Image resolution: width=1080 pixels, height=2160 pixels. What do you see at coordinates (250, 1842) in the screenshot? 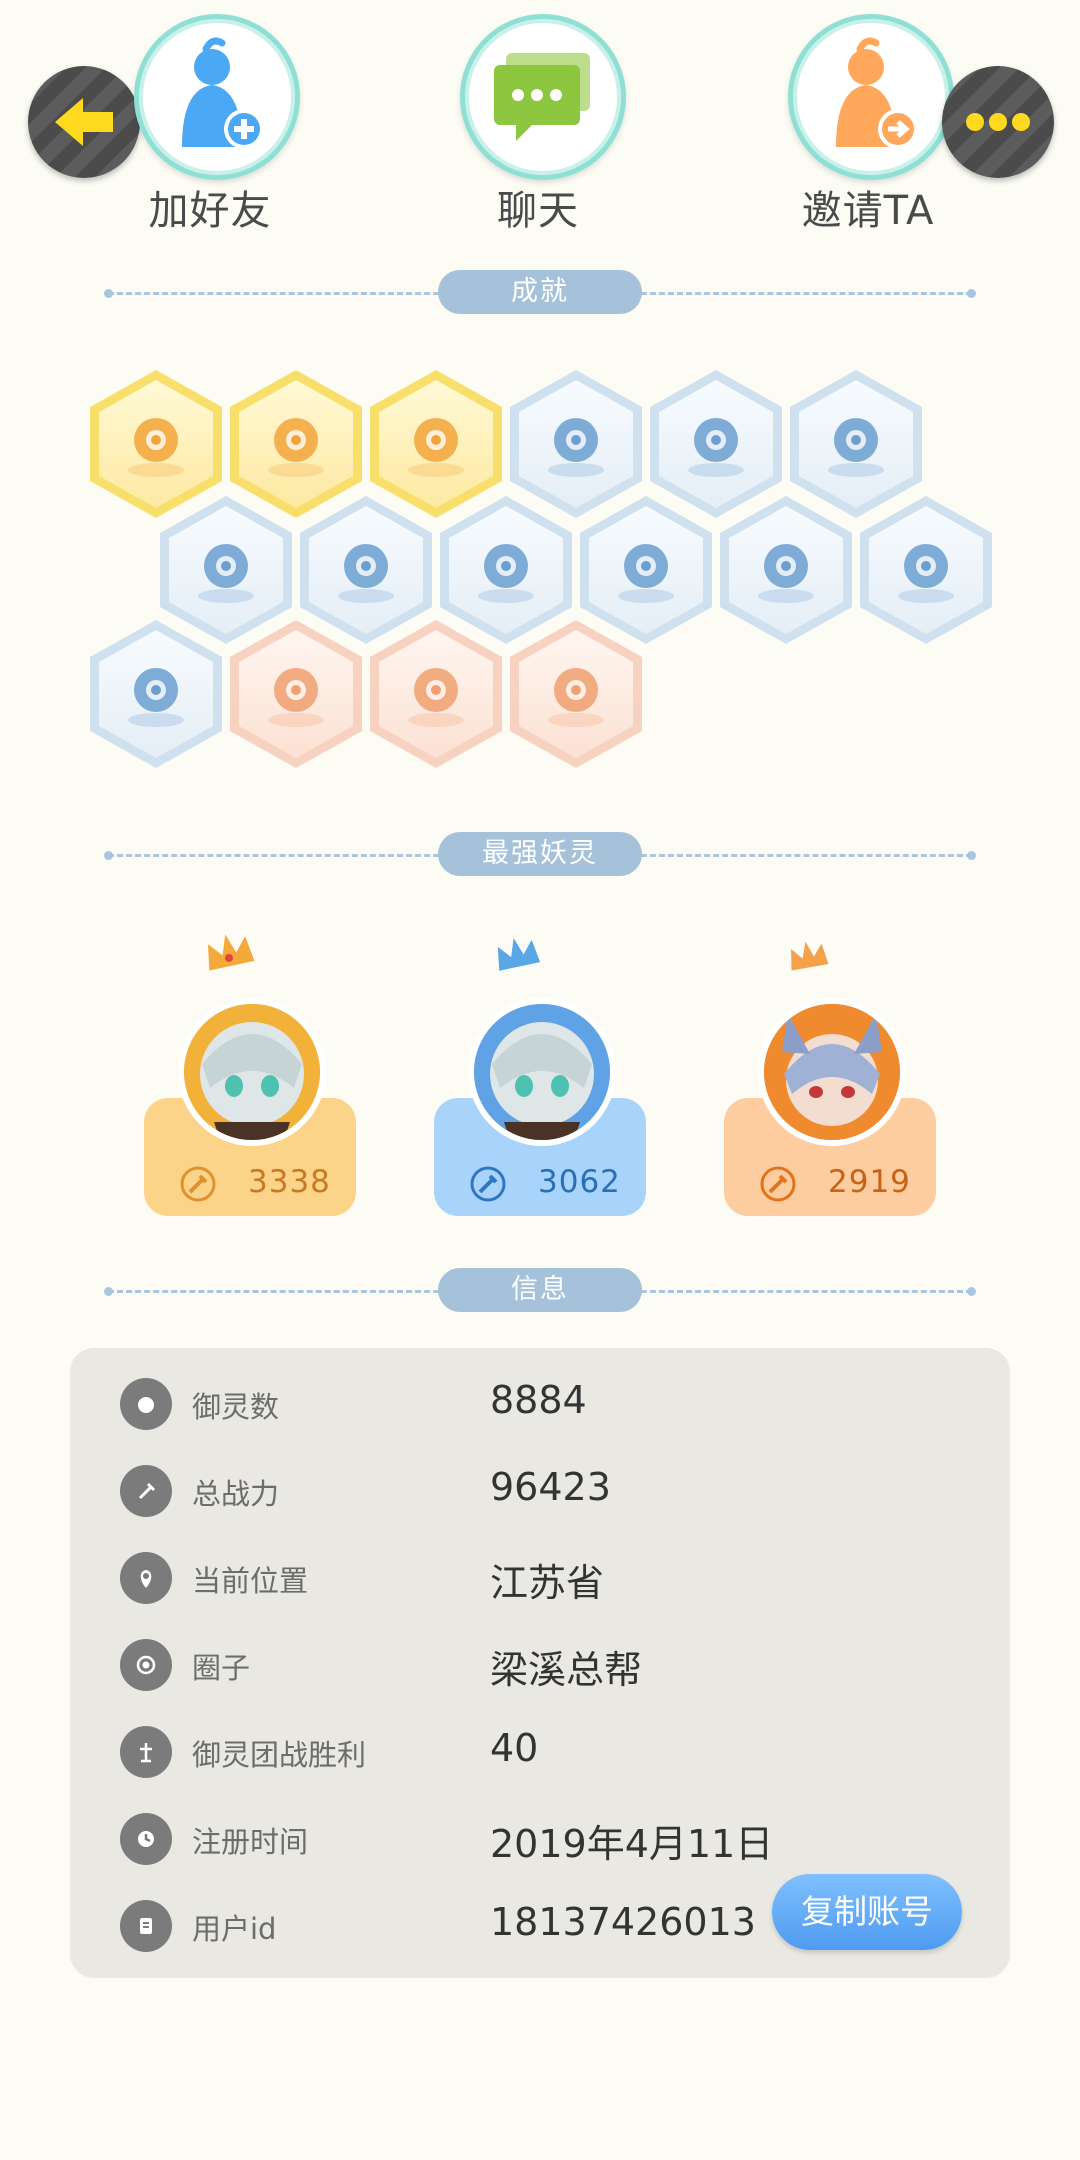
I see `info-label: 注册时间` at bounding box center [250, 1842].